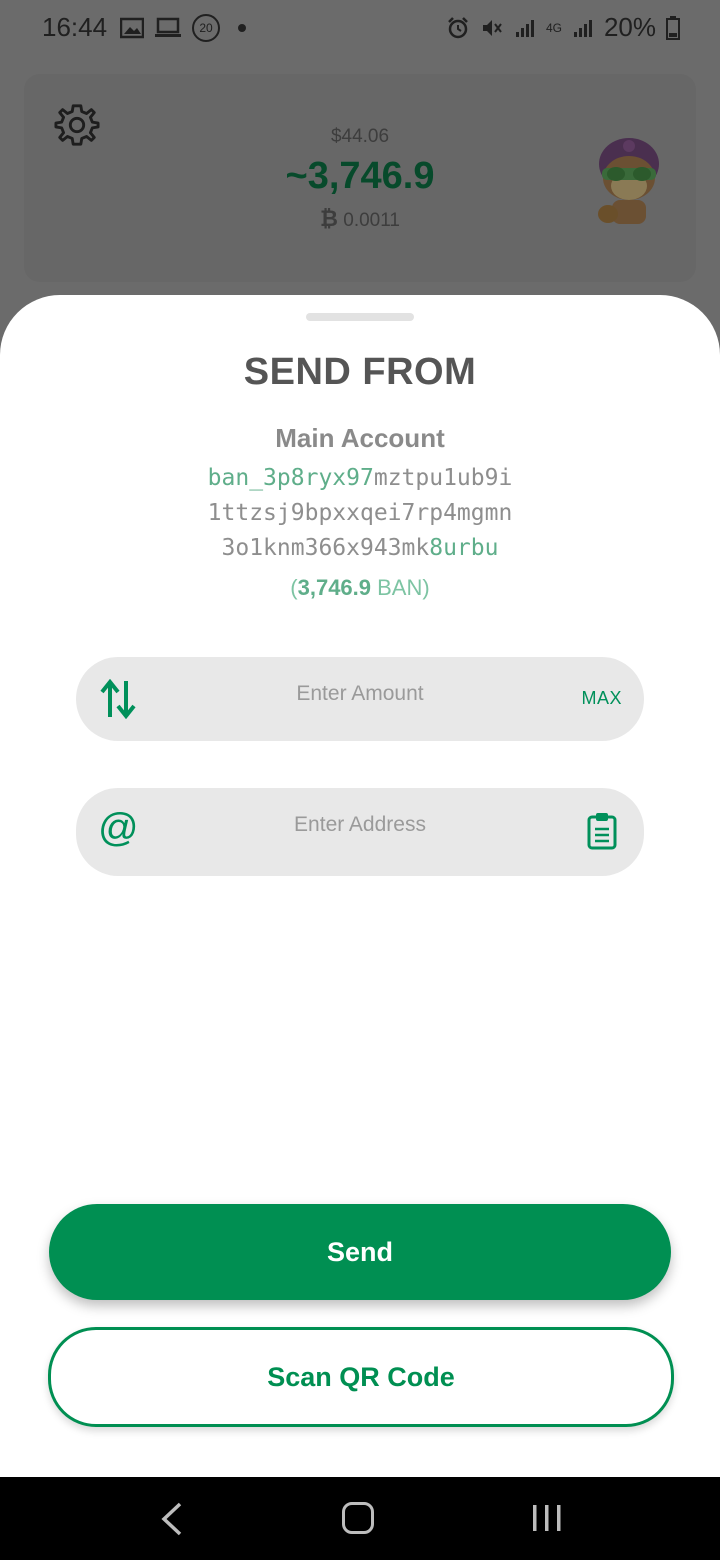 This screenshot has width=720, height=1560. I want to click on image-icon, so click(132, 28).